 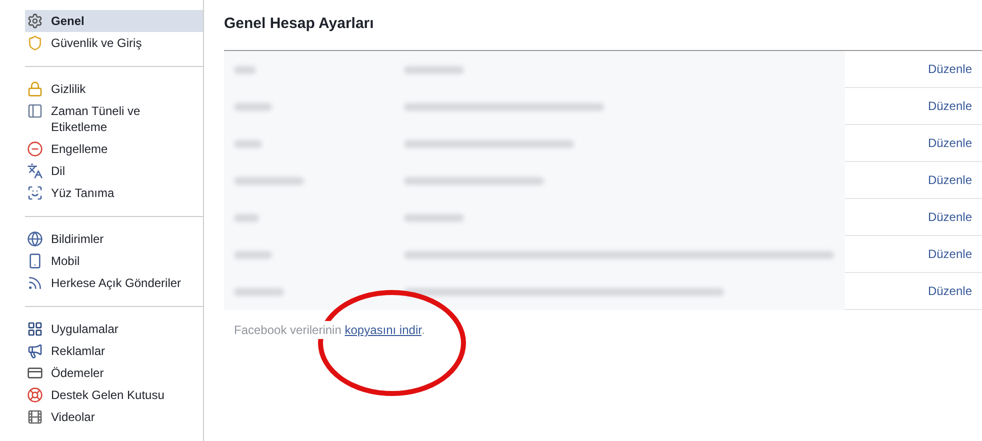 I want to click on download-text: Facebook verilerinin kopyasını indir., so click(x=329, y=330).